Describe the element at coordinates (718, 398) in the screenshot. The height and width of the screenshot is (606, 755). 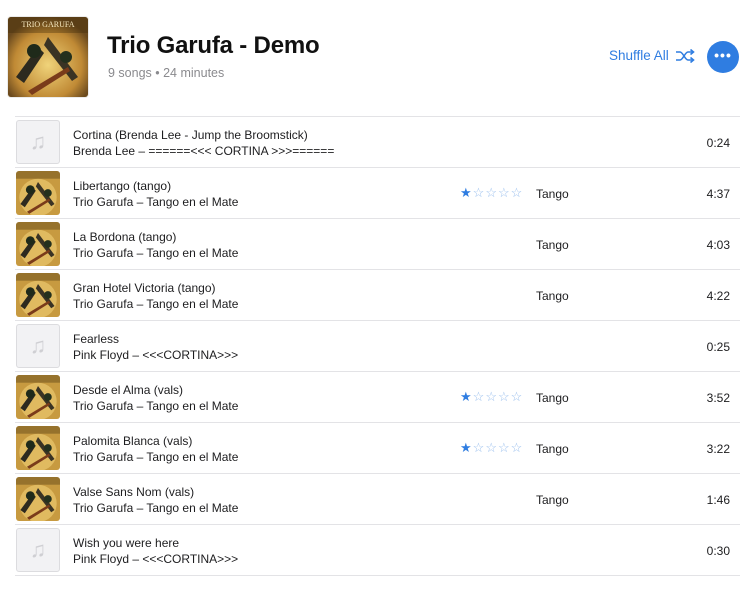
I see `song-duration: 3:52` at that location.